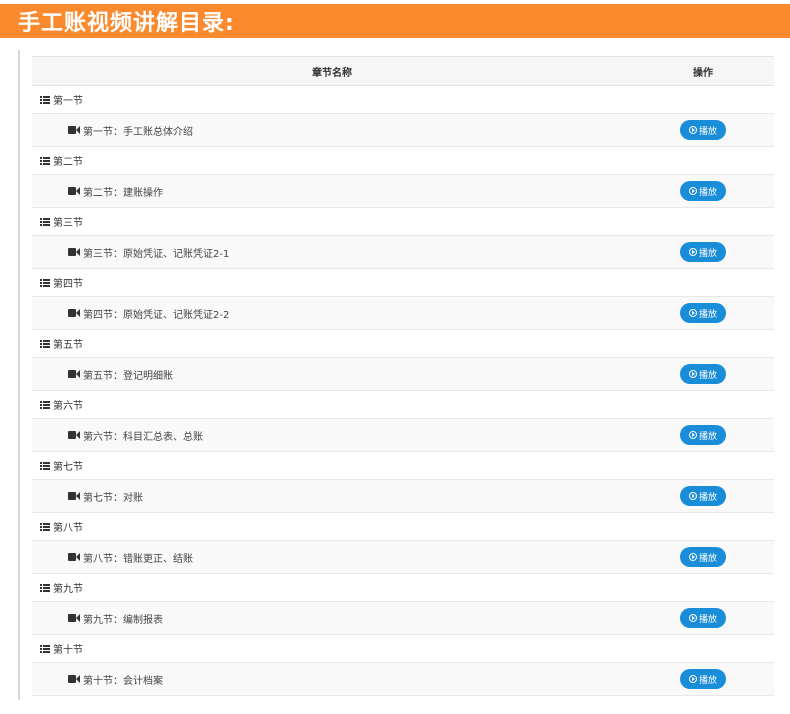 The image size is (790, 714). I want to click on section-label: 第三节, so click(68, 223).